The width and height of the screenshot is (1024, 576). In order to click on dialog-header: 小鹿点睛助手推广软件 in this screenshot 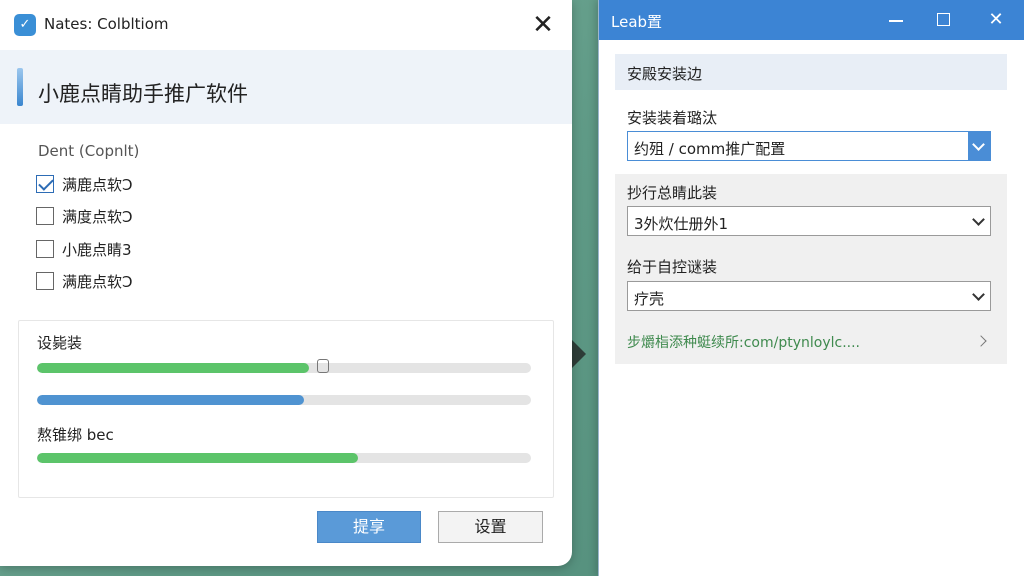, I will do `click(286, 87)`.